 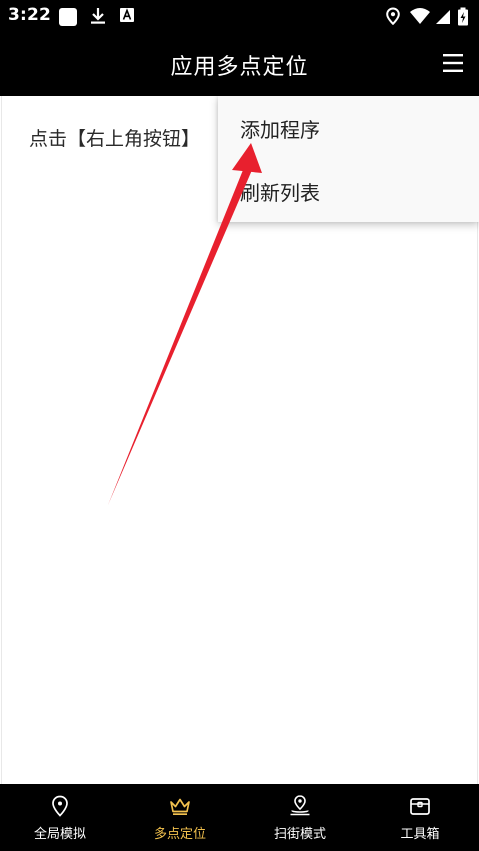 I want to click on nav-label: 多点定位, so click(x=179, y=834).